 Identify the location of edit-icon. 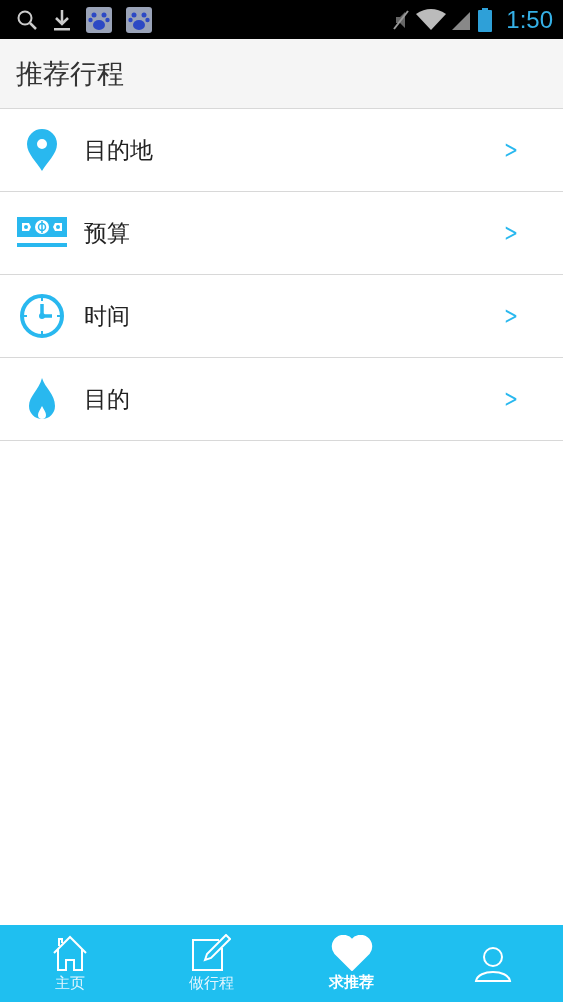
(211, 953).